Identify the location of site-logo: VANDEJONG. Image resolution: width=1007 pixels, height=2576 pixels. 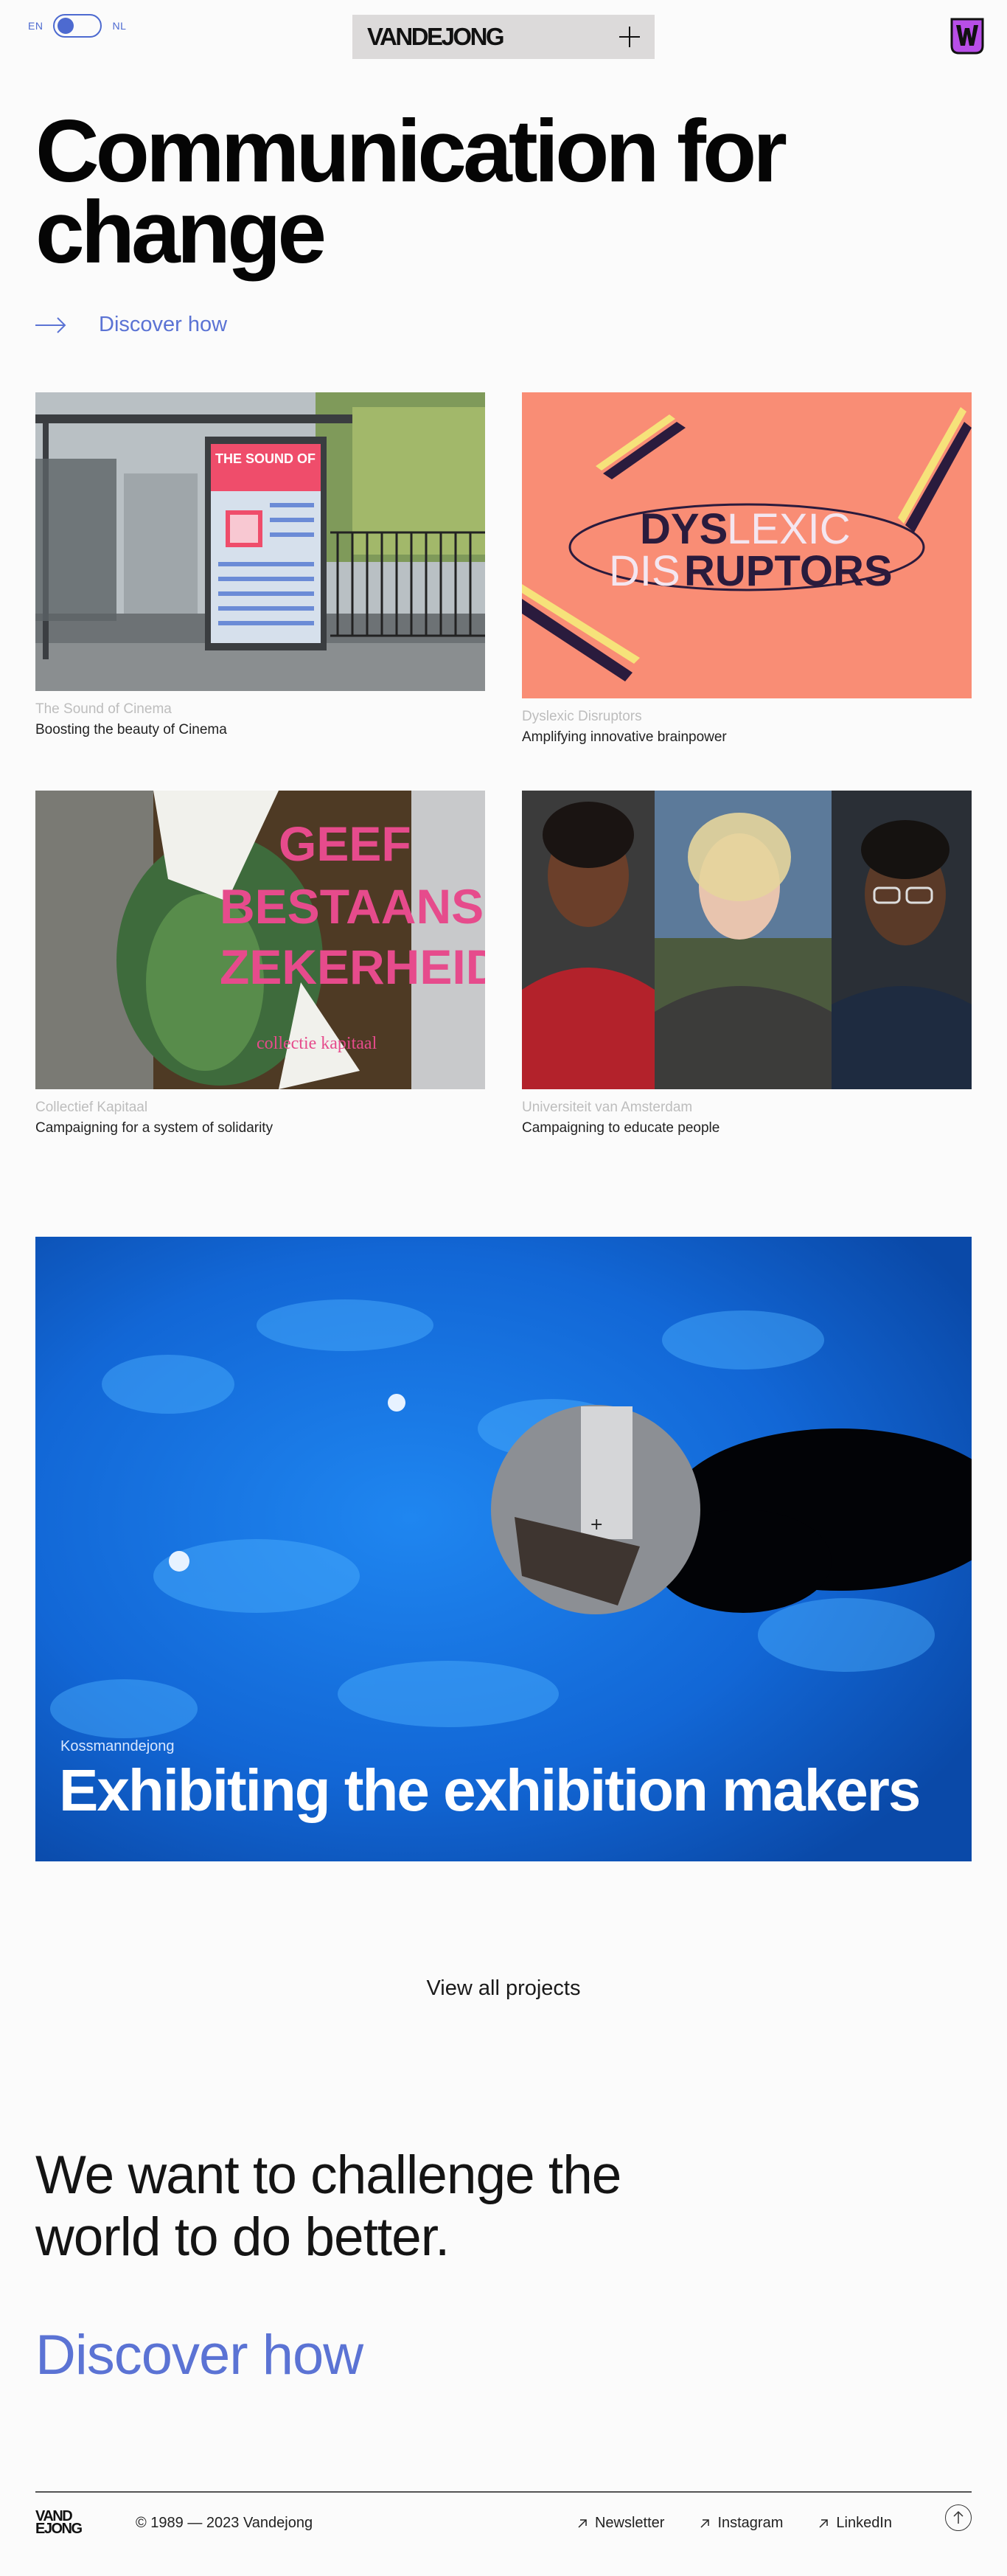
(436, 37).